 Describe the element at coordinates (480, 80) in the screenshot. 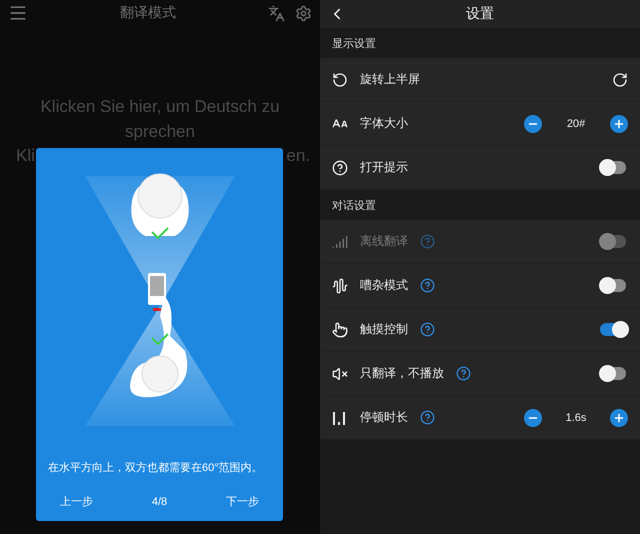

I see `settings-row: 旋转上半屏` at that location.